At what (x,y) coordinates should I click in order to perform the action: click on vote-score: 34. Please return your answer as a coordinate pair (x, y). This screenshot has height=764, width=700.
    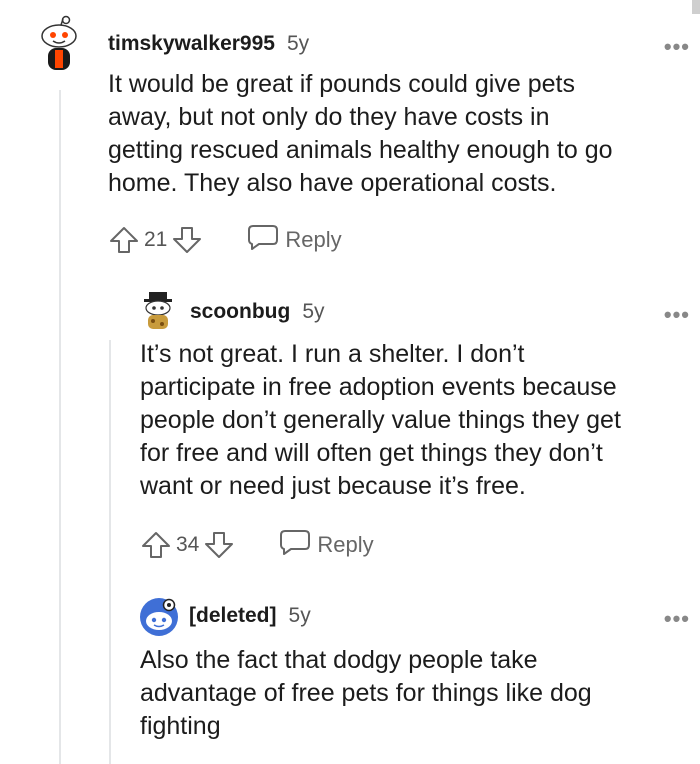
    Looking at the image, I should click on (188, 544).